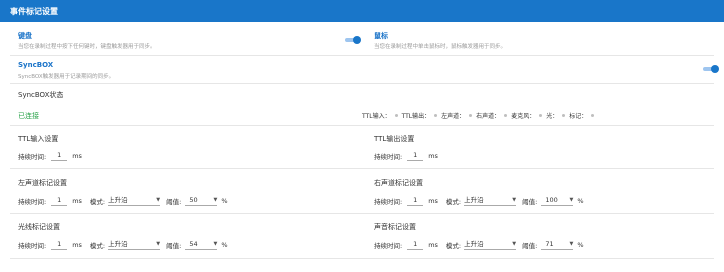  What do you see at coordinates (36, 65) in the screenshot?
I see `syncbox-title: SyncBOX` at bounding box center [36, 65].